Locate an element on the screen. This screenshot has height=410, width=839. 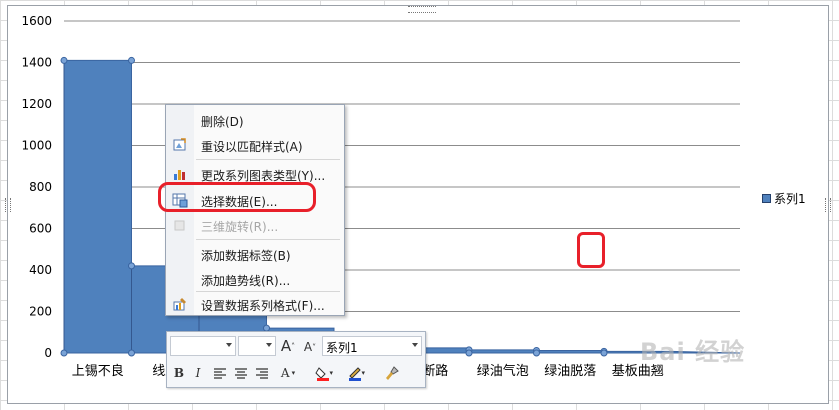
y-tick-label: 1600 is located at coordinates (36, 21).